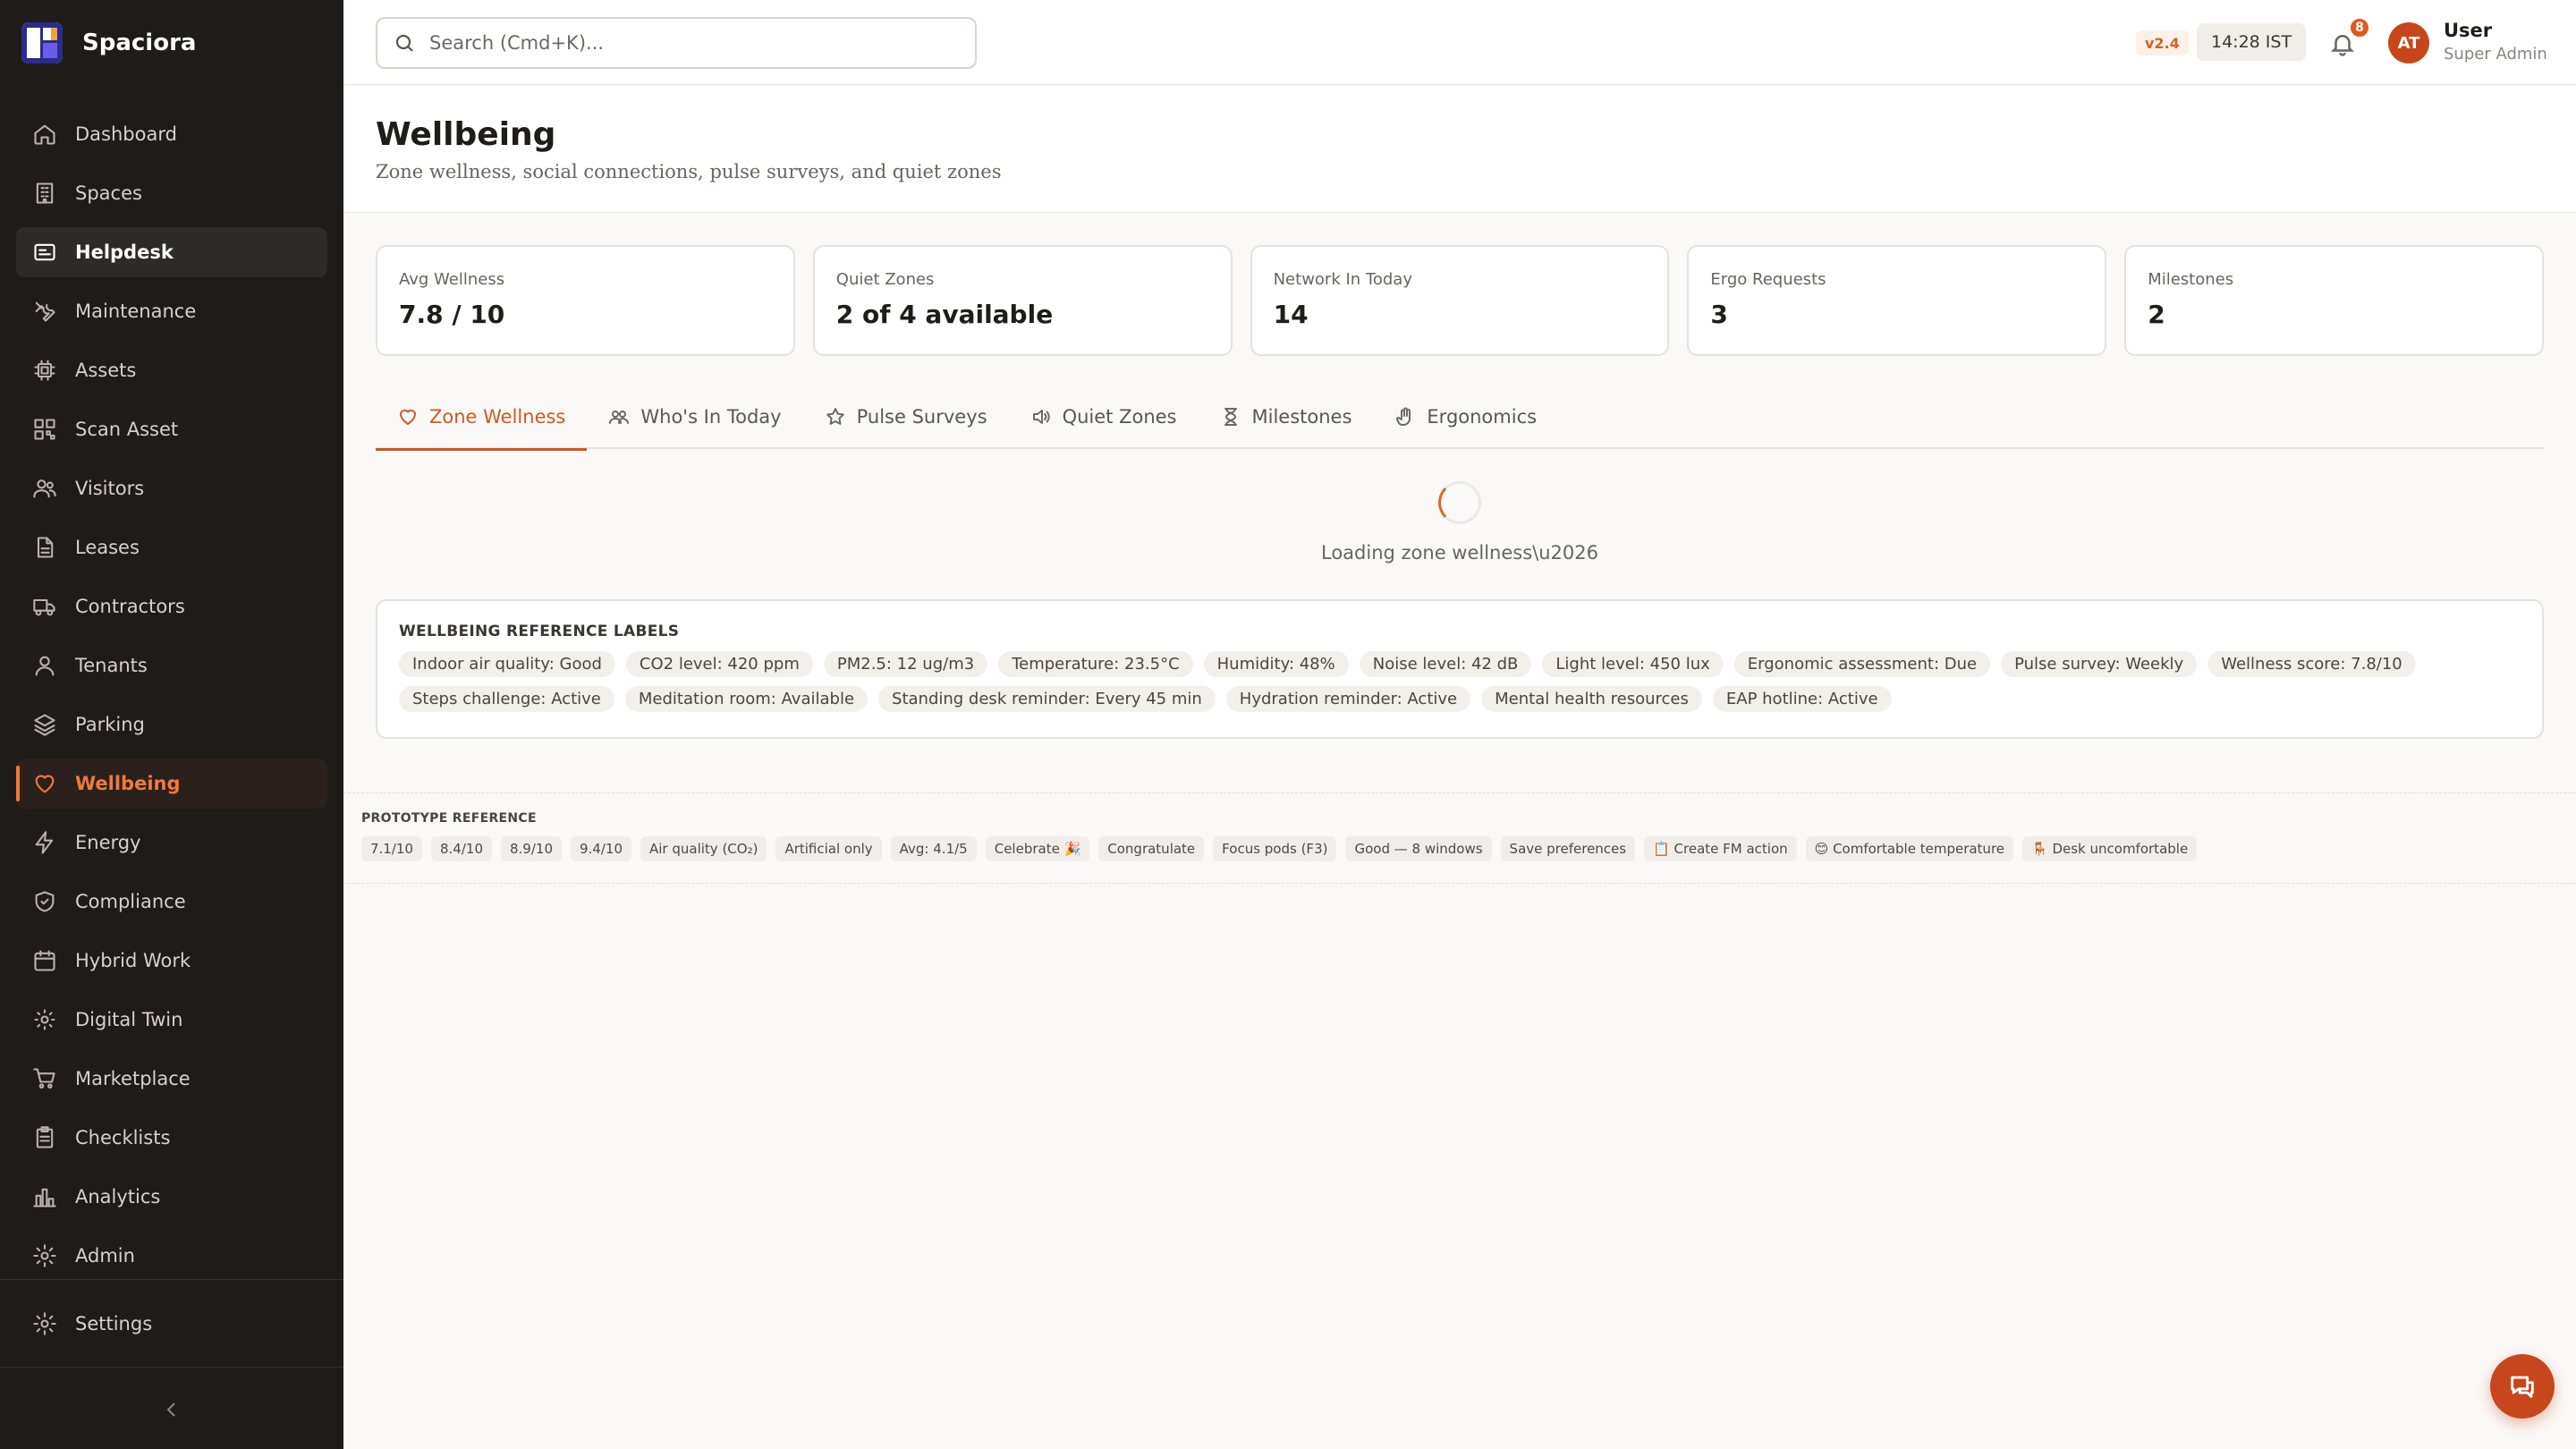 The width and height of the screenshot is (2576, 1449). Describe the element at coordinates (130, 606) in the screenshot. I see `sidebar-item-label: Contractors` at that location.